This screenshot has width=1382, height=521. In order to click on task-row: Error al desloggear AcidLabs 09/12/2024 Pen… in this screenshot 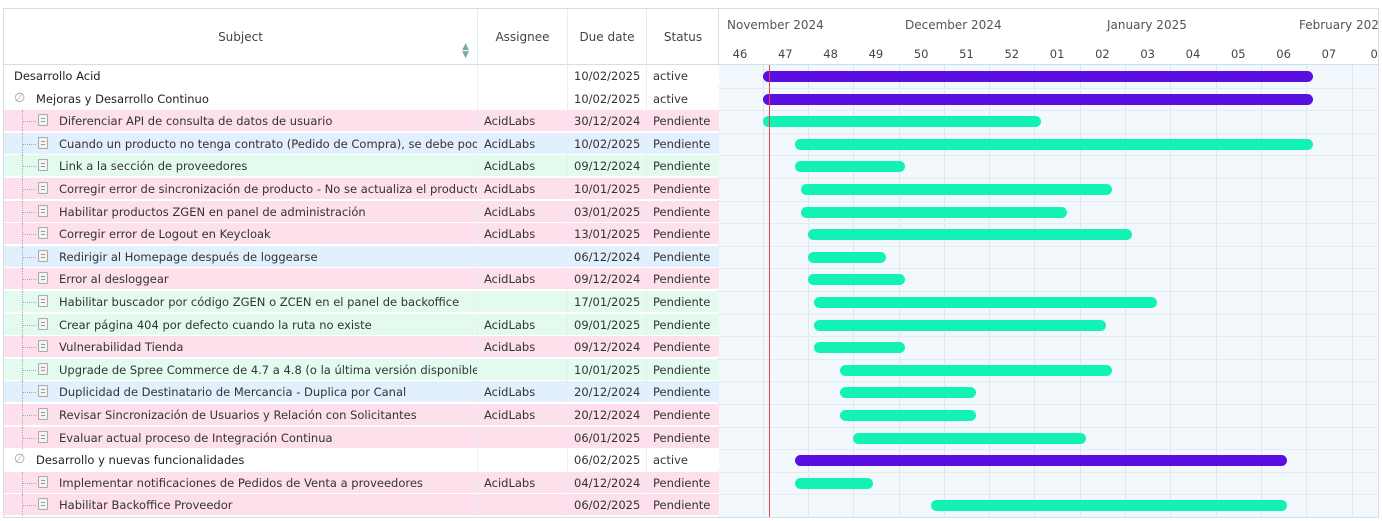, I will do `click(361, 279)`.